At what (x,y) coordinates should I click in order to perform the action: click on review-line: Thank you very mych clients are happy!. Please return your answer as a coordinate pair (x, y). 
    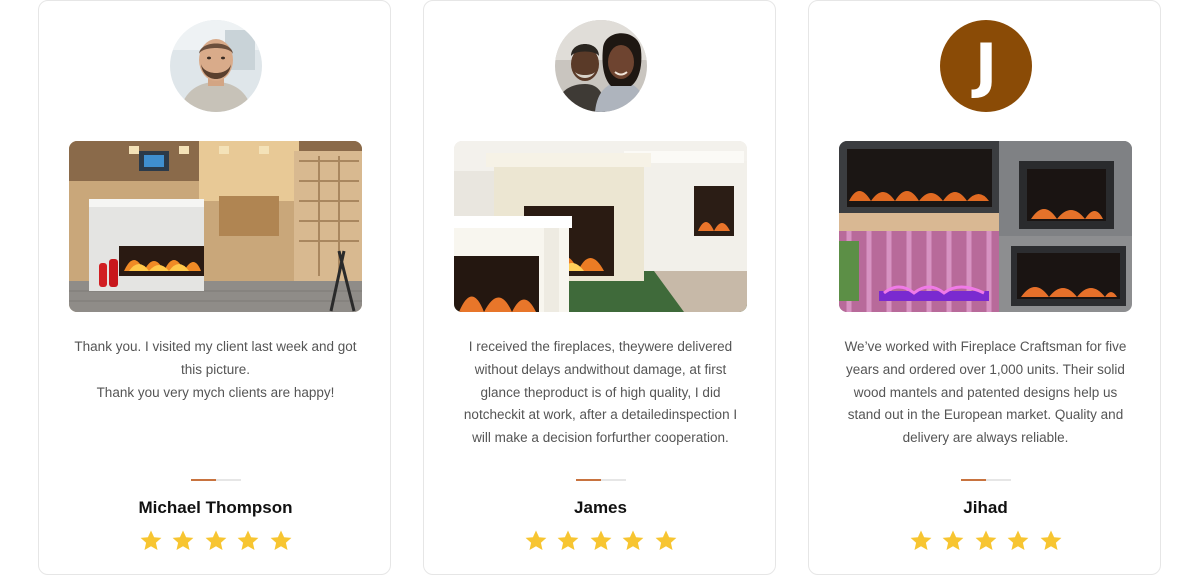
    Looking at the image, I should click on (215, 392).